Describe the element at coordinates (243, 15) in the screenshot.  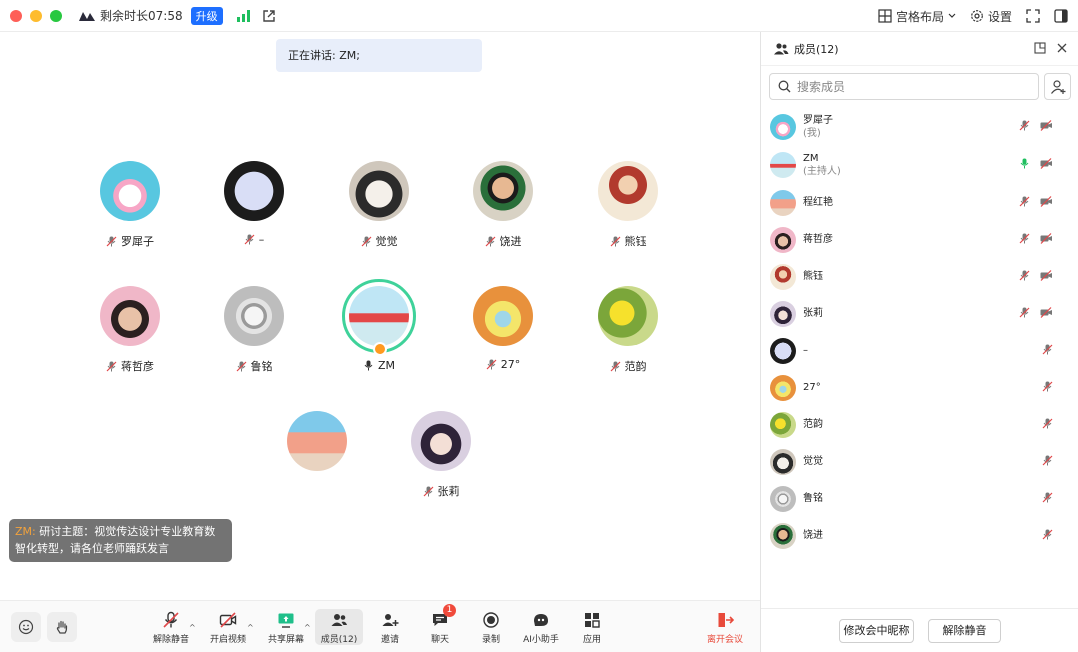
I see `network-signal-icon` at that location.